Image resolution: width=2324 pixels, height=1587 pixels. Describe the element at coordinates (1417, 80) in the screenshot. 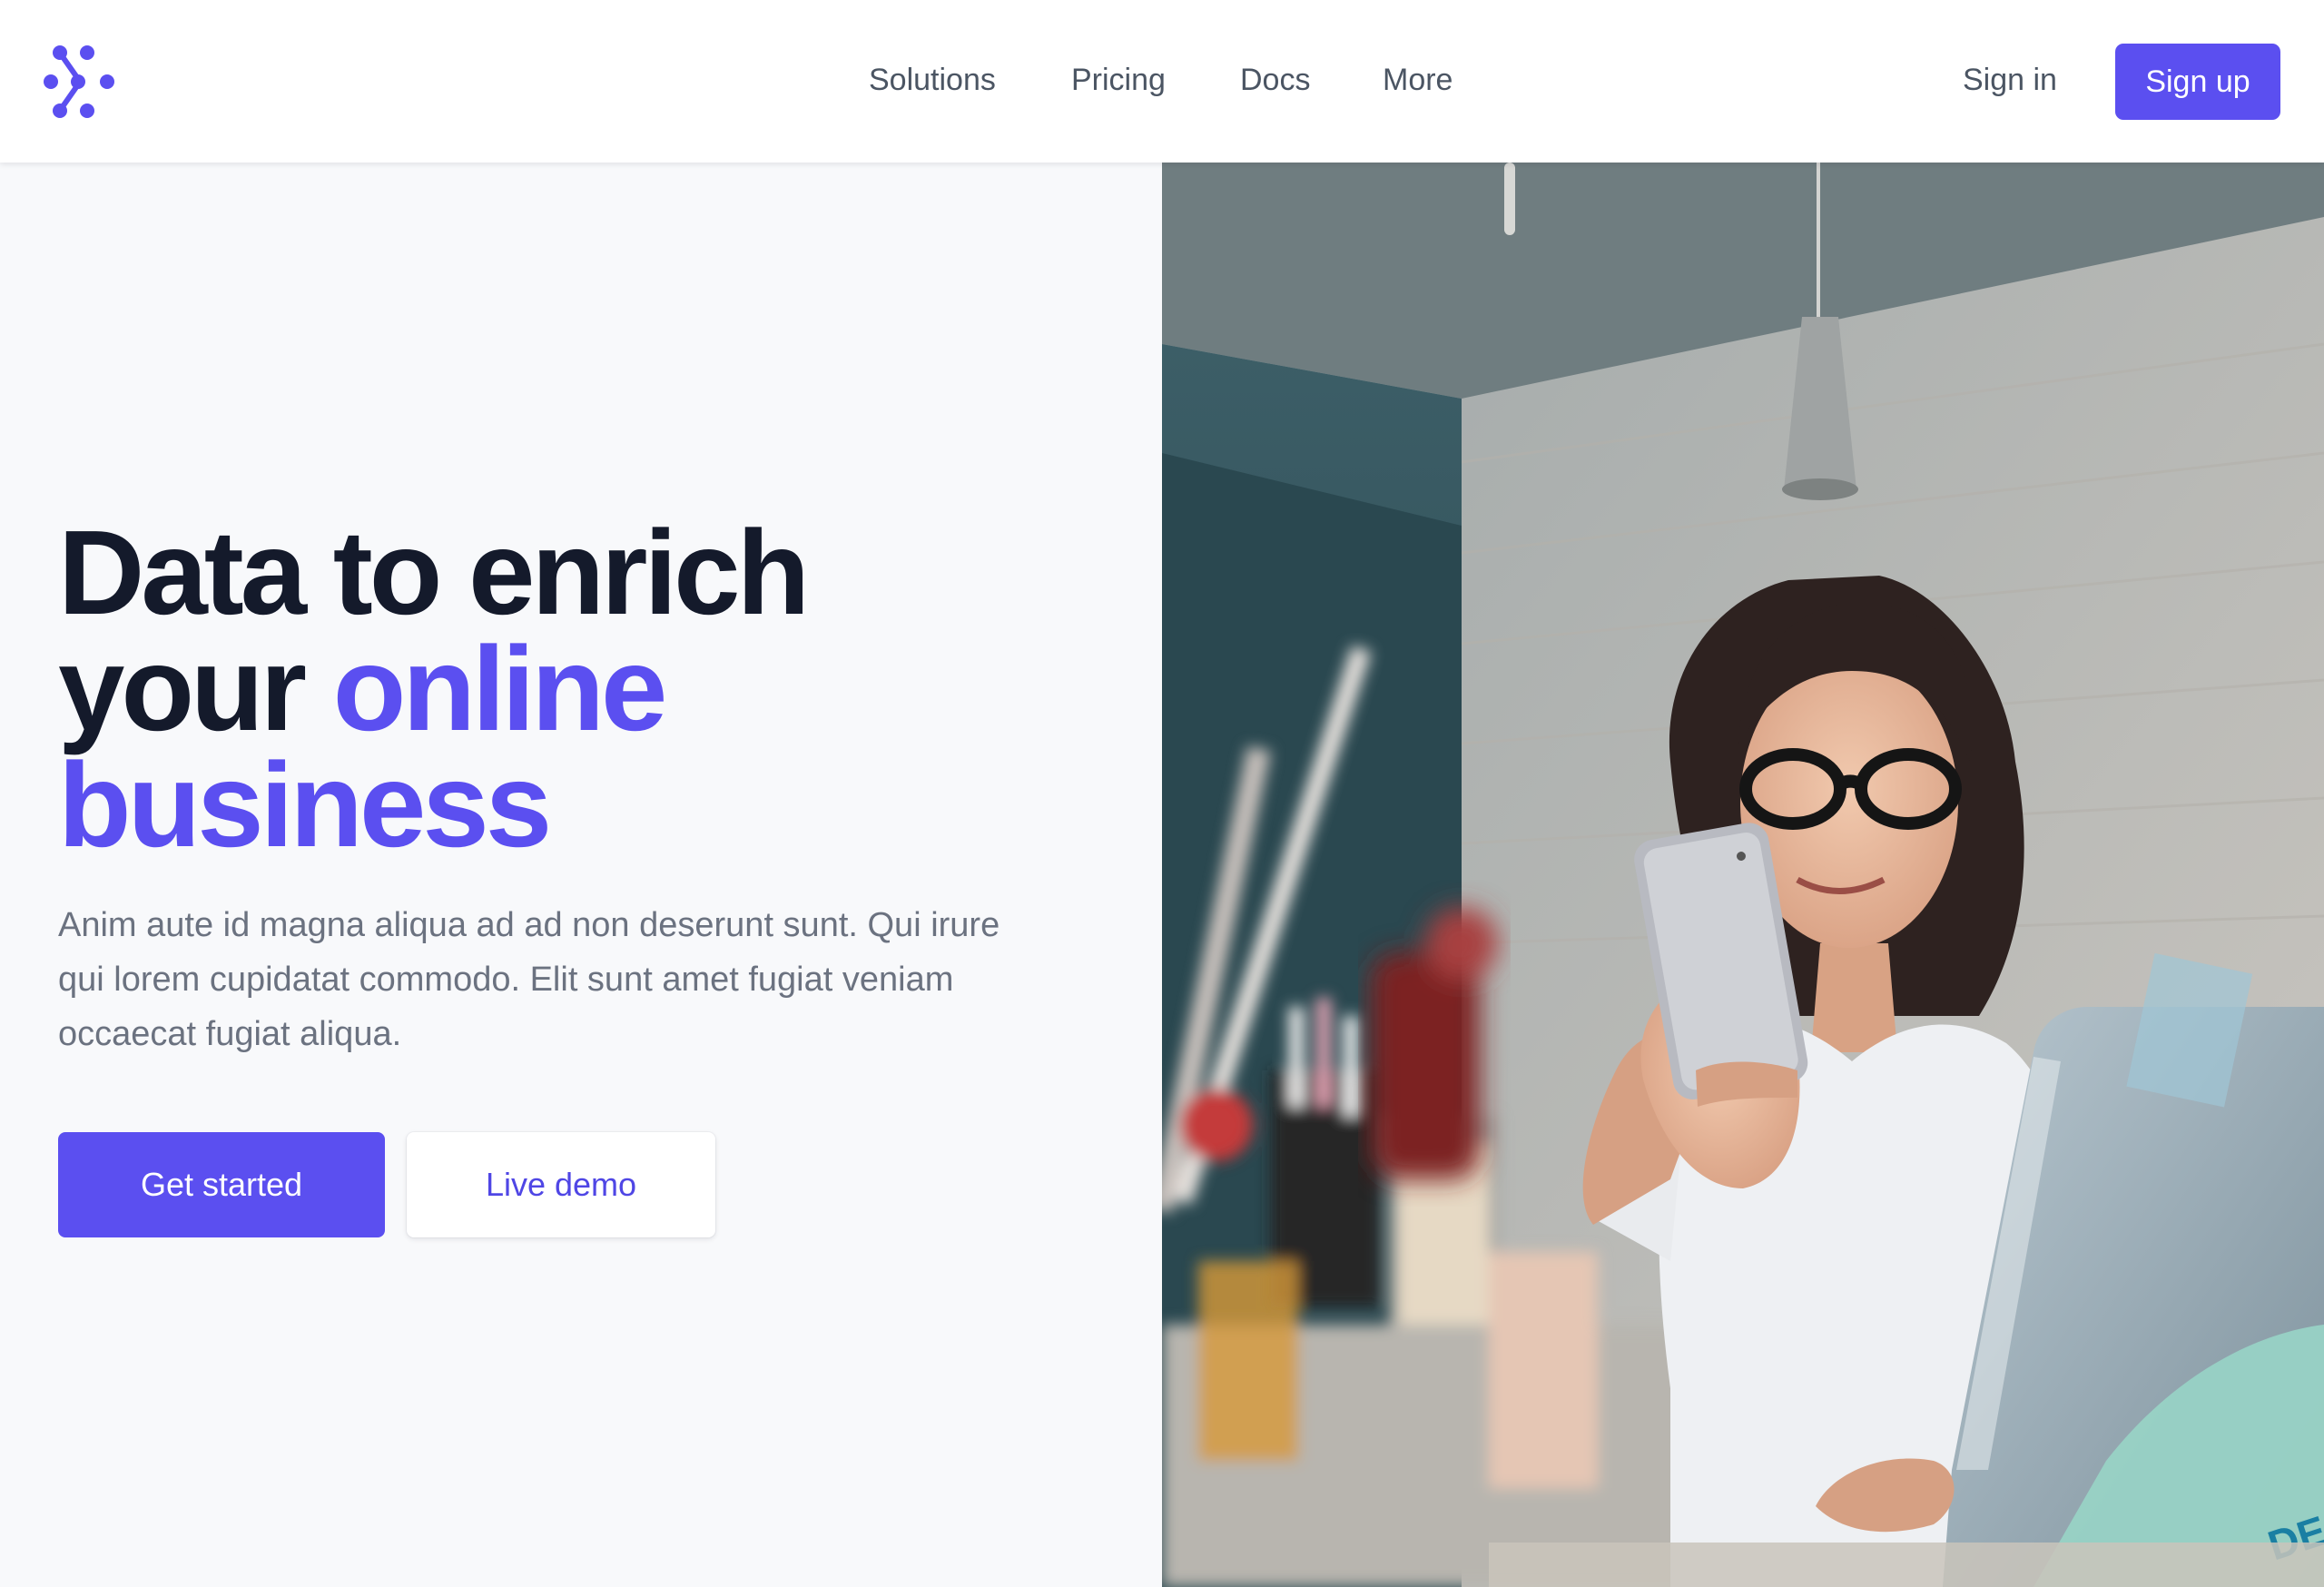

I see `nav-more: More` at that location.